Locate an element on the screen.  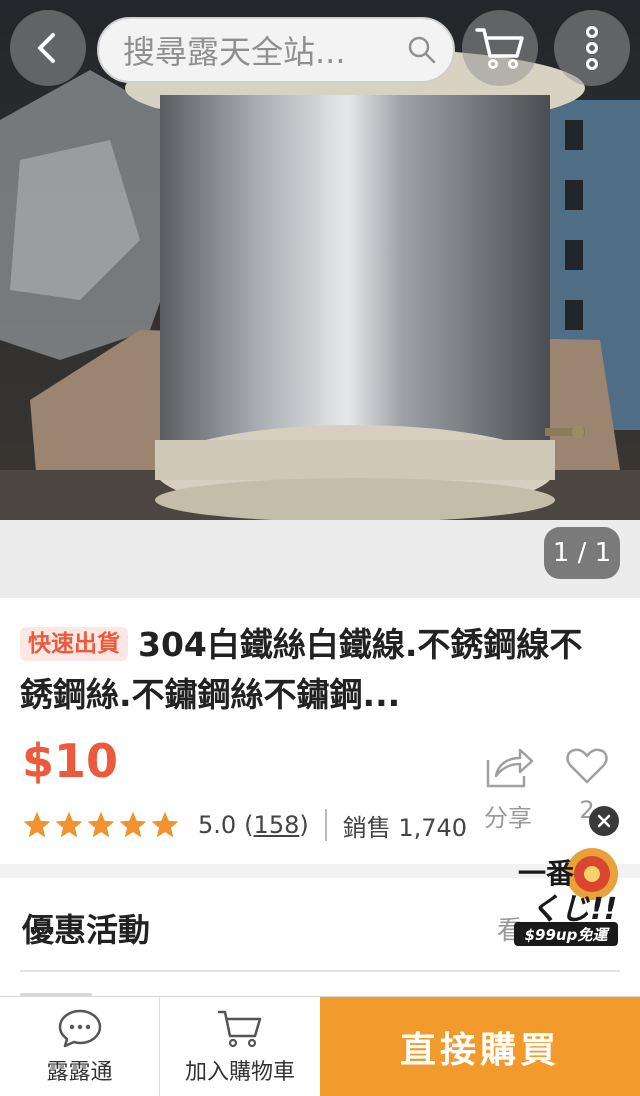
chat-button: 露露通 is located at coordinates (80, 1046).